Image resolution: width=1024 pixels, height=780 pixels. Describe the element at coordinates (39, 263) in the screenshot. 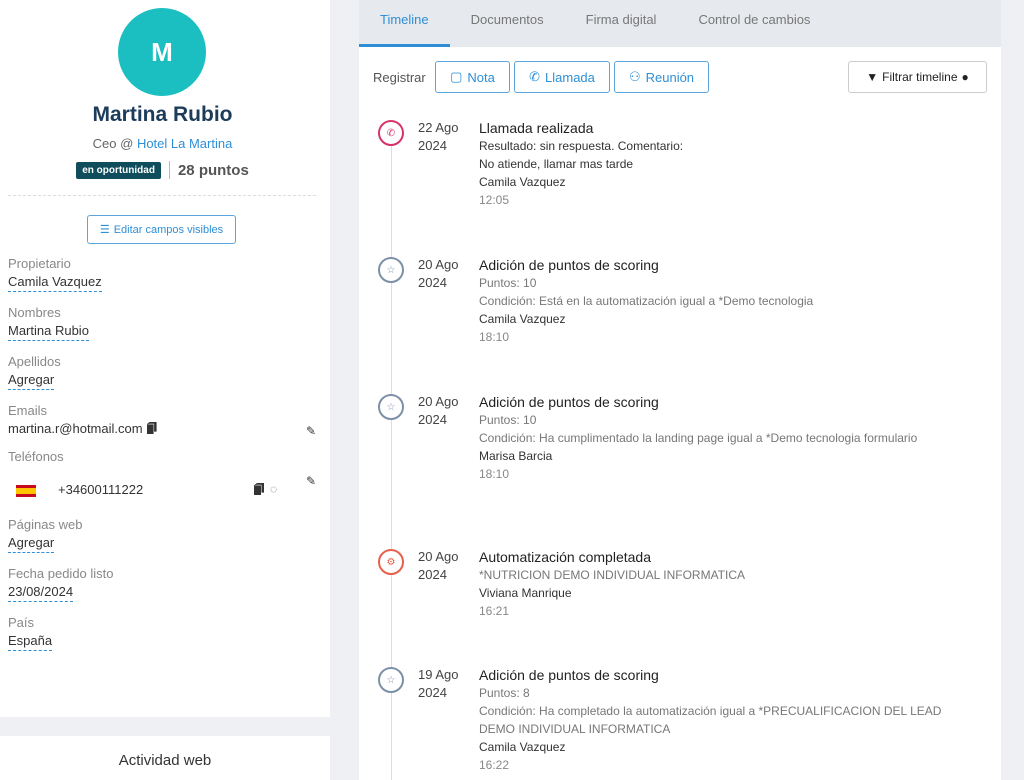

I see `field-label: Propietario` at that location.